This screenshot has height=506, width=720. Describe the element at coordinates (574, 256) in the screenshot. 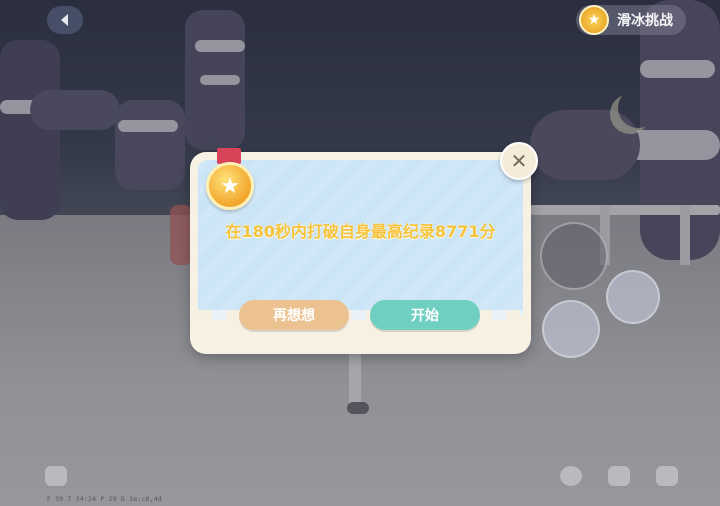

I see `camera-joystick` at that location.